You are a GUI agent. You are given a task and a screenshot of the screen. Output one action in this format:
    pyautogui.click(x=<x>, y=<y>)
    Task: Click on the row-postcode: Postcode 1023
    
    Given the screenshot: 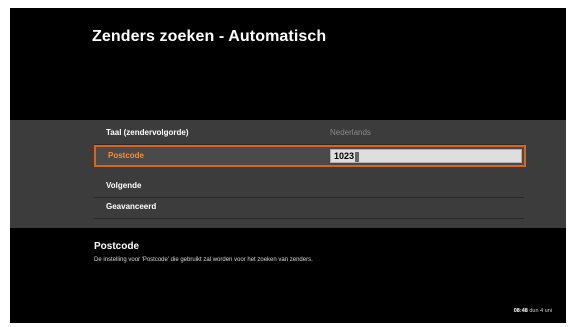 What is the action you would take?
    pyautogui.click(x=310, y=156)
    